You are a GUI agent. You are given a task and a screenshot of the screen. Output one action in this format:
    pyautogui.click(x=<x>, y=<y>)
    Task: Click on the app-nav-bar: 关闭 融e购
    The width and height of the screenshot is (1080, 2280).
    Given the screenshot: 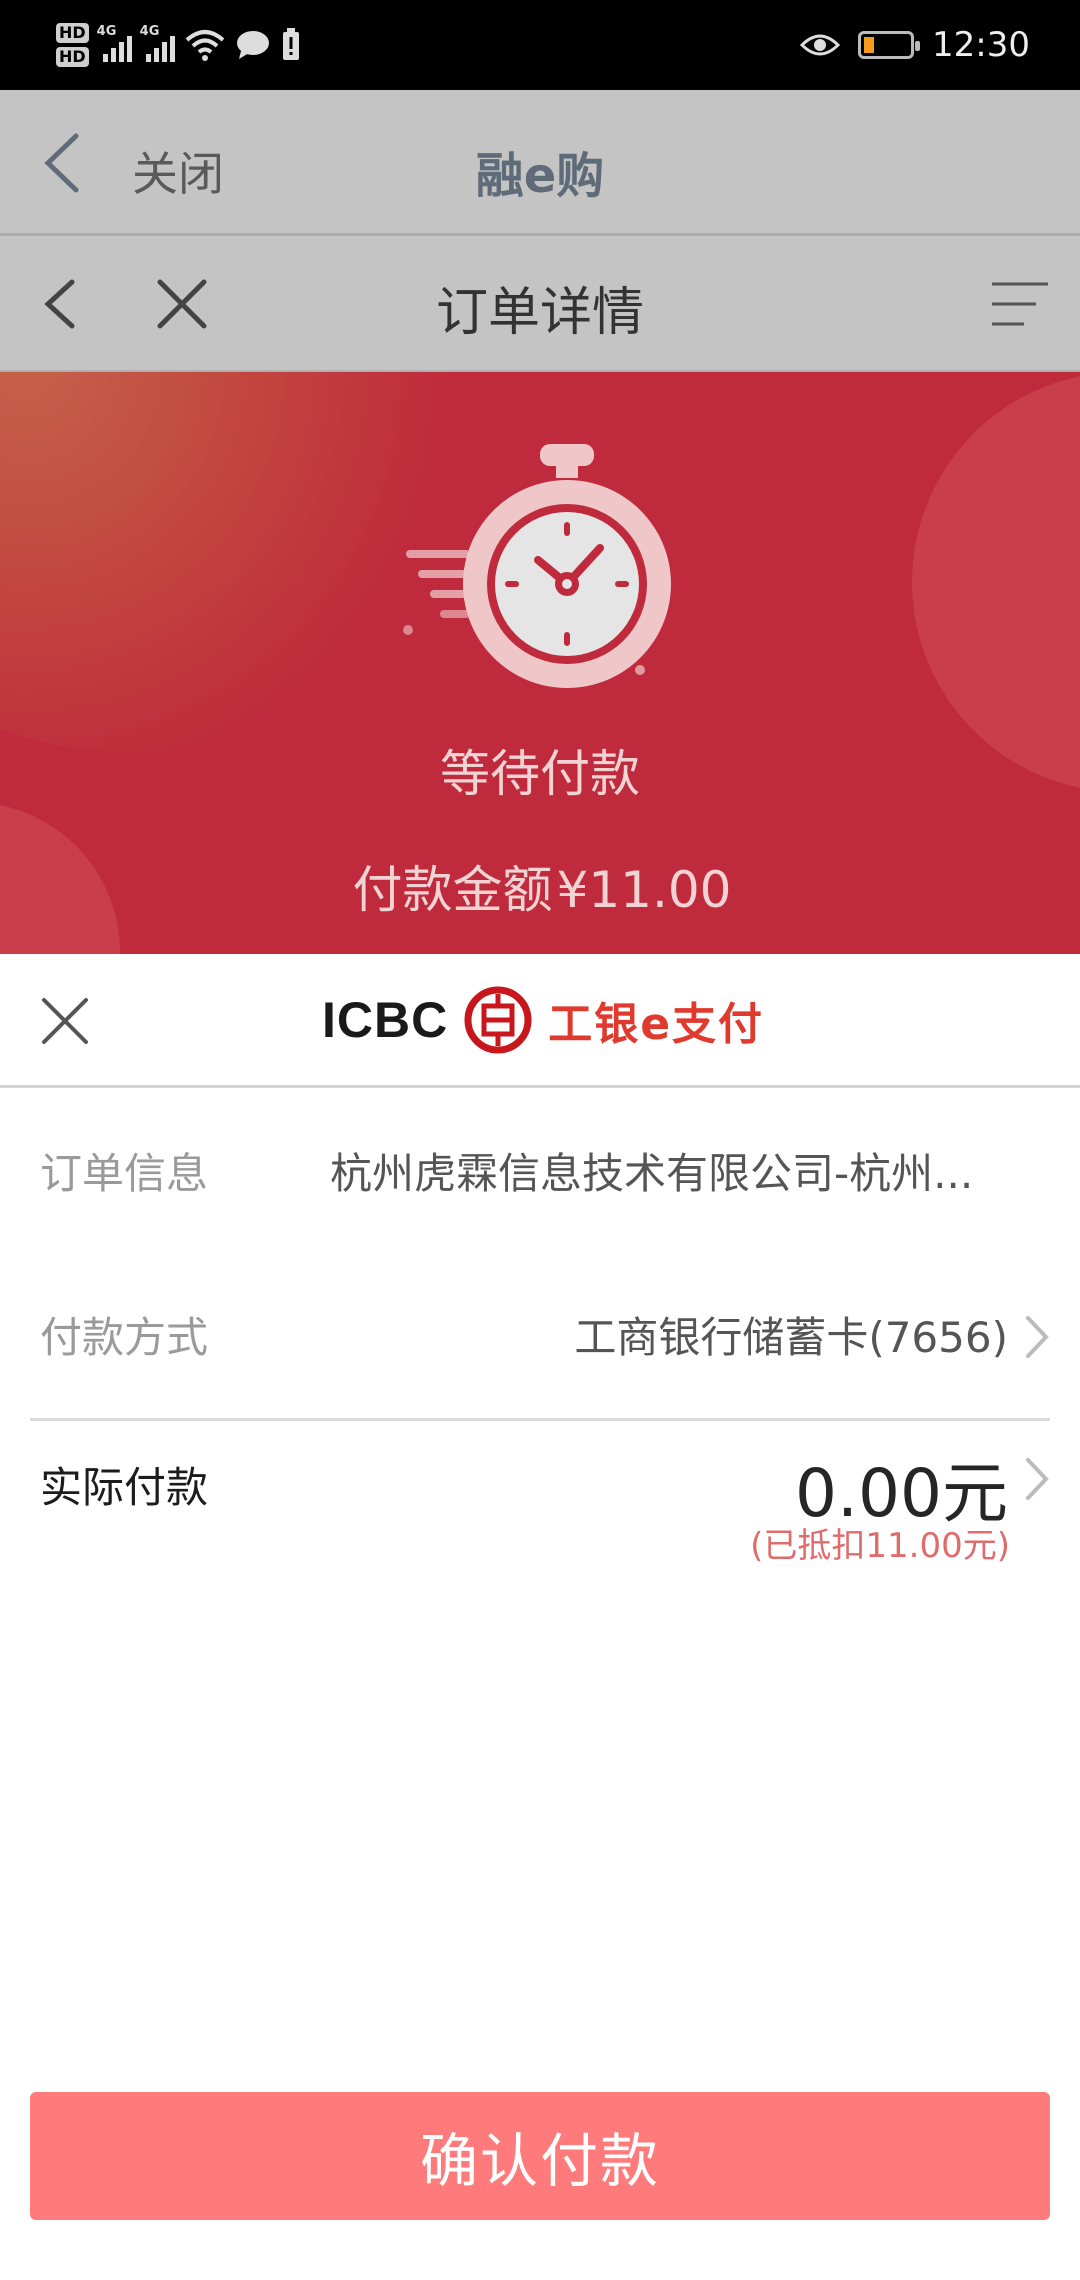 What is the action you would take?
    pyautogui.click(x=540, y=163)
    